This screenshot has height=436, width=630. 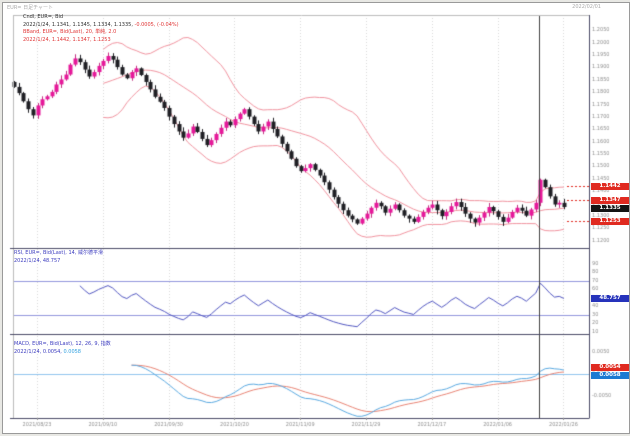 What do you see at coordinates (610, 298) in the screenshot?
I see `rsi-value-label: 48.757` at bounding box center [610, 298].